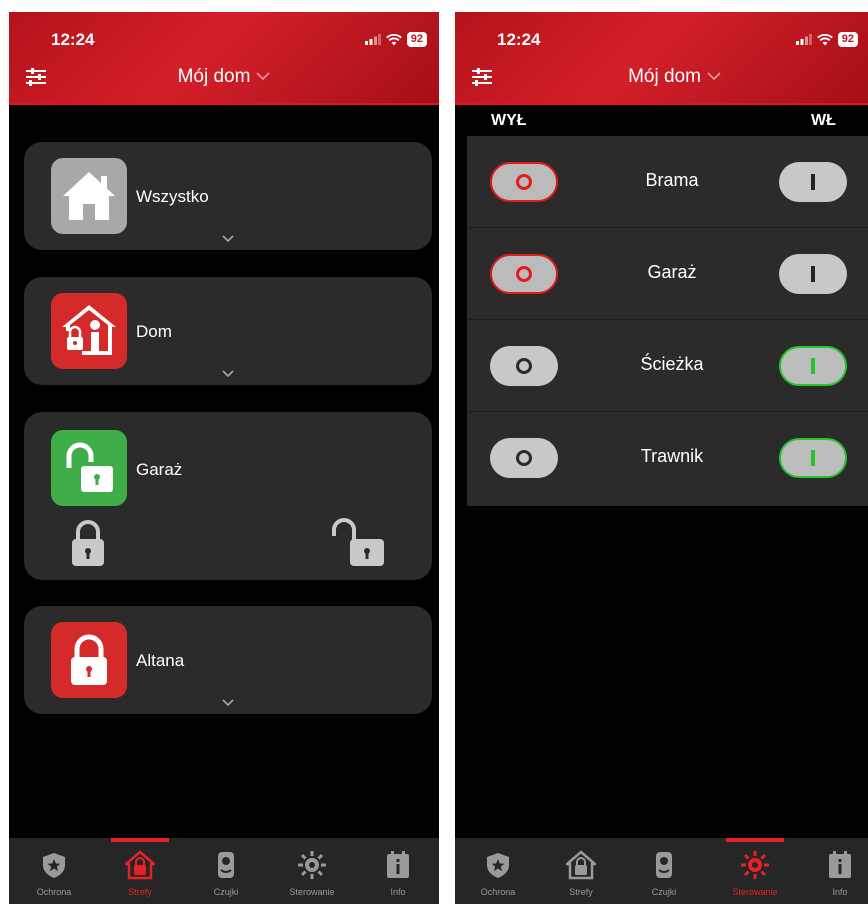 The image size is (868, 904). Describe the element at coordinates (159, 469) in the screenshot. I see `zone-label: Garaż` at that location.